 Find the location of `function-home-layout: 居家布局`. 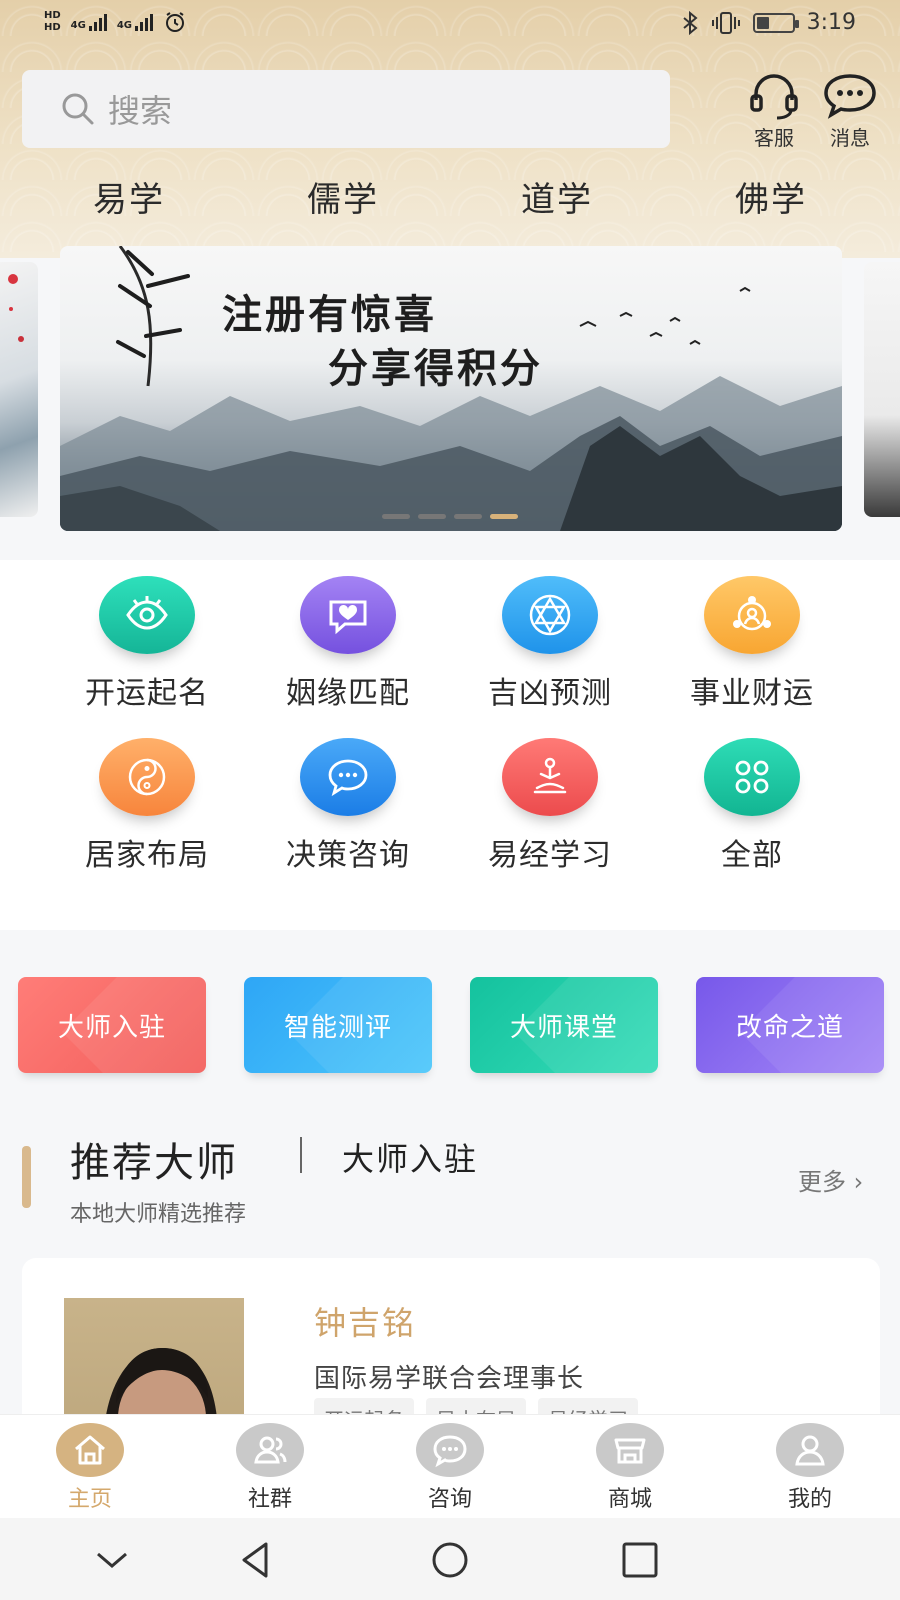

function-home-layout: 居家布局 is located at coordinates (147, 806).